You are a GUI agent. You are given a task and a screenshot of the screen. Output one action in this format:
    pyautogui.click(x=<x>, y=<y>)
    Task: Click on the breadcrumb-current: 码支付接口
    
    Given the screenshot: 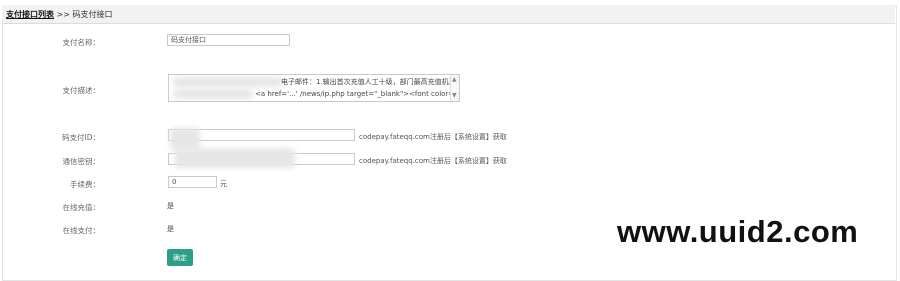 What is the action you would take?
    pyautogui.click(x=92, y=14)
    